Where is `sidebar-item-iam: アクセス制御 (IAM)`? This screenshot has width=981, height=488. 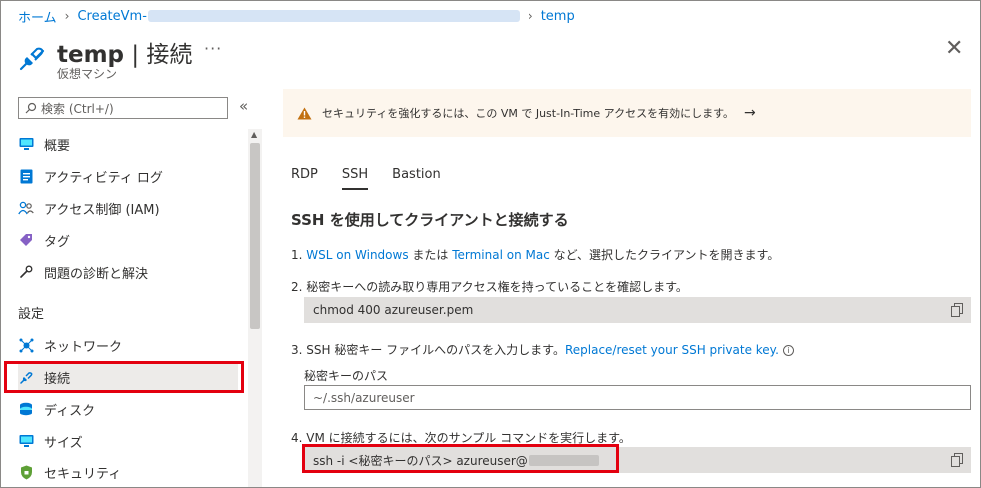
sidebar-item-iam: アクセス制御 (IAM) is located at coordinates (128, 208).